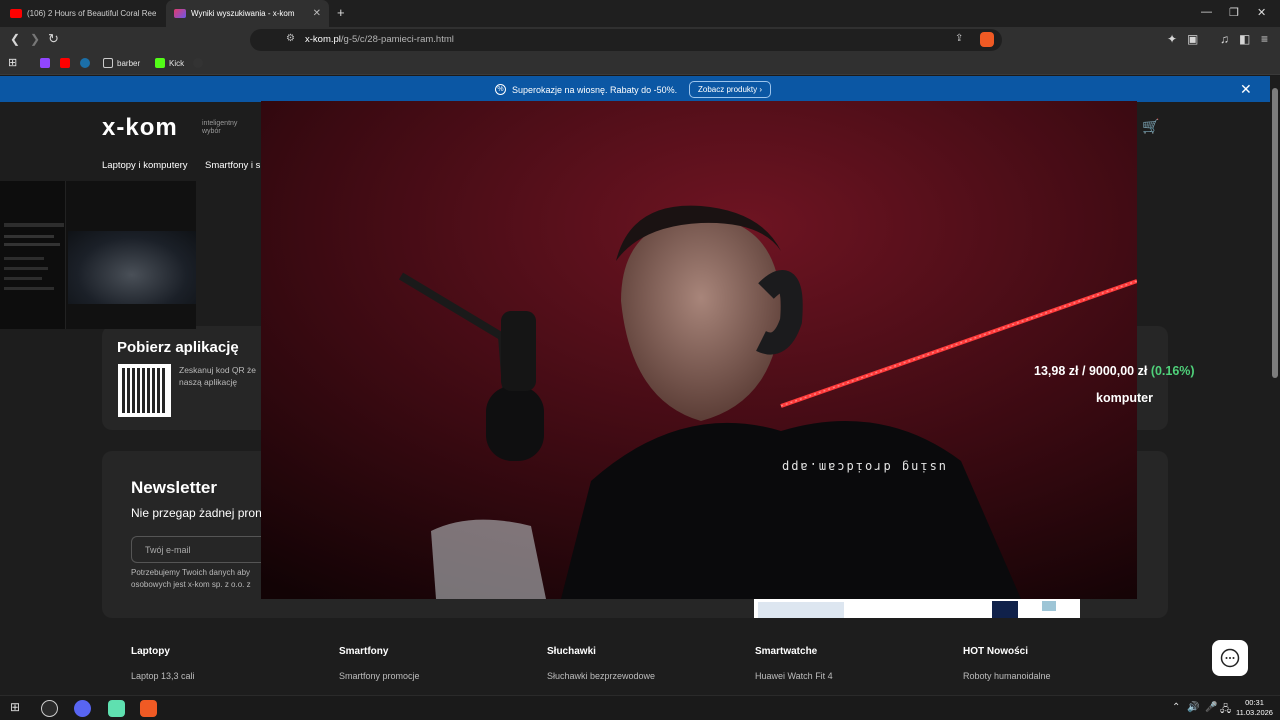  What do you see at coordinates (1275, 233) in the screenshot?
I see `scrollbar-thumb` at bounding box center [1275, 233].